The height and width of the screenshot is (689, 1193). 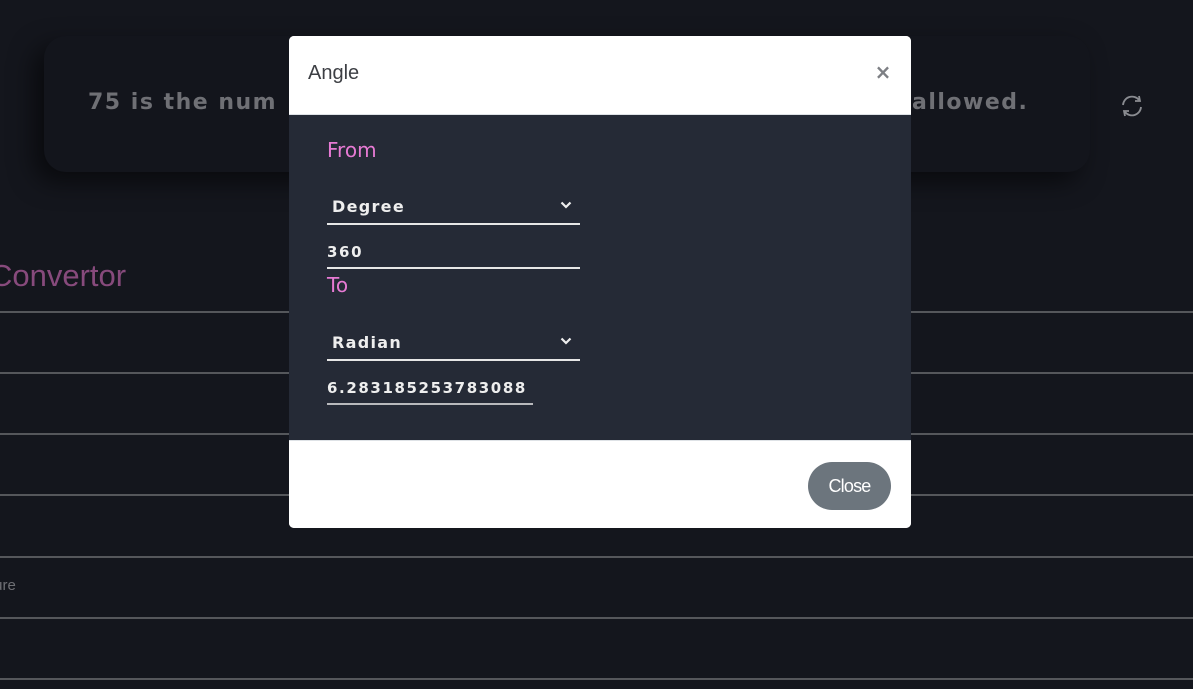 What do you see at coordinates (334, 73) in the screenshot?
I see `modal-title: Angle` at bounding box center [334, 73].